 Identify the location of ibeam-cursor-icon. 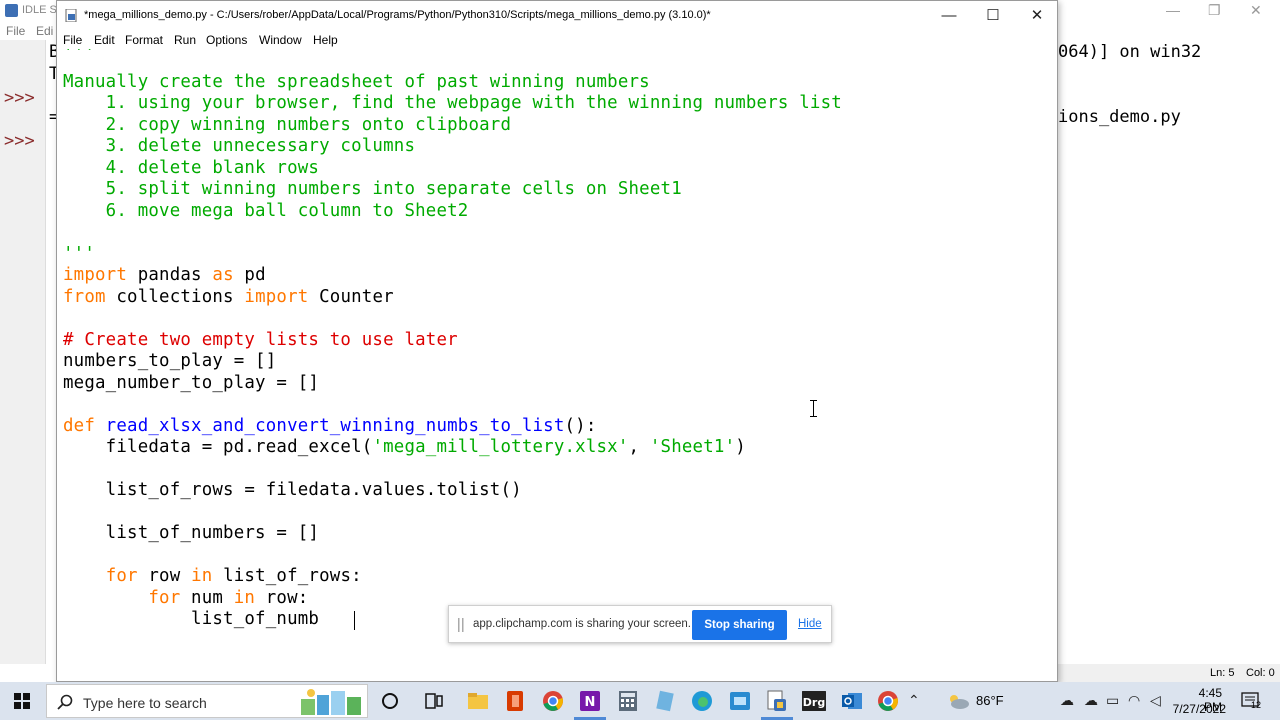
(813, 408).